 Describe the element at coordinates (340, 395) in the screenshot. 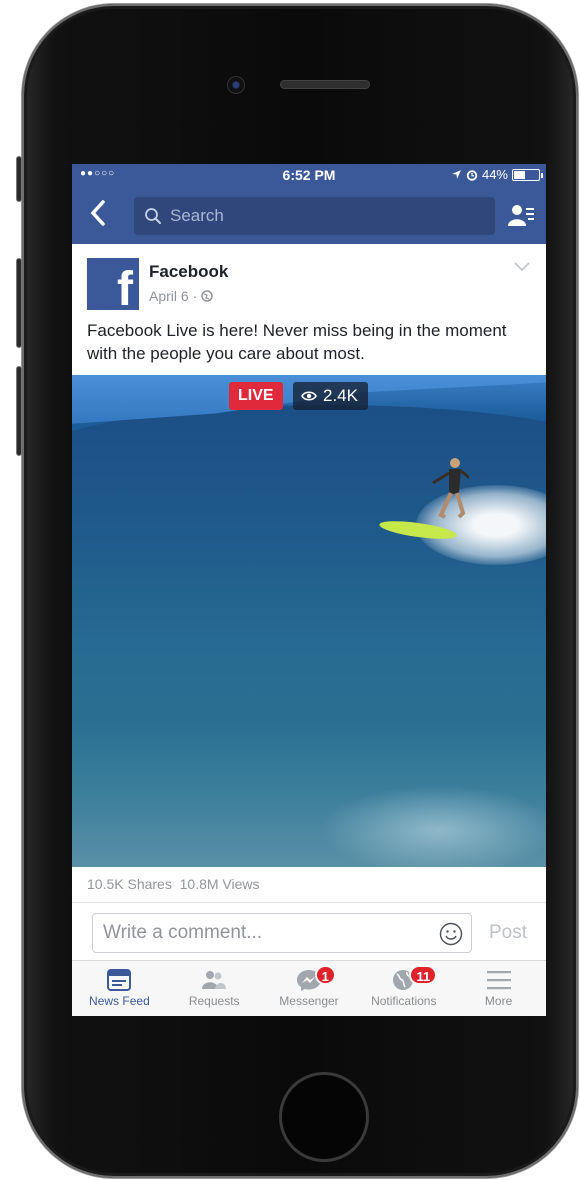

I see `viewer-count: 2.4K` at that location.